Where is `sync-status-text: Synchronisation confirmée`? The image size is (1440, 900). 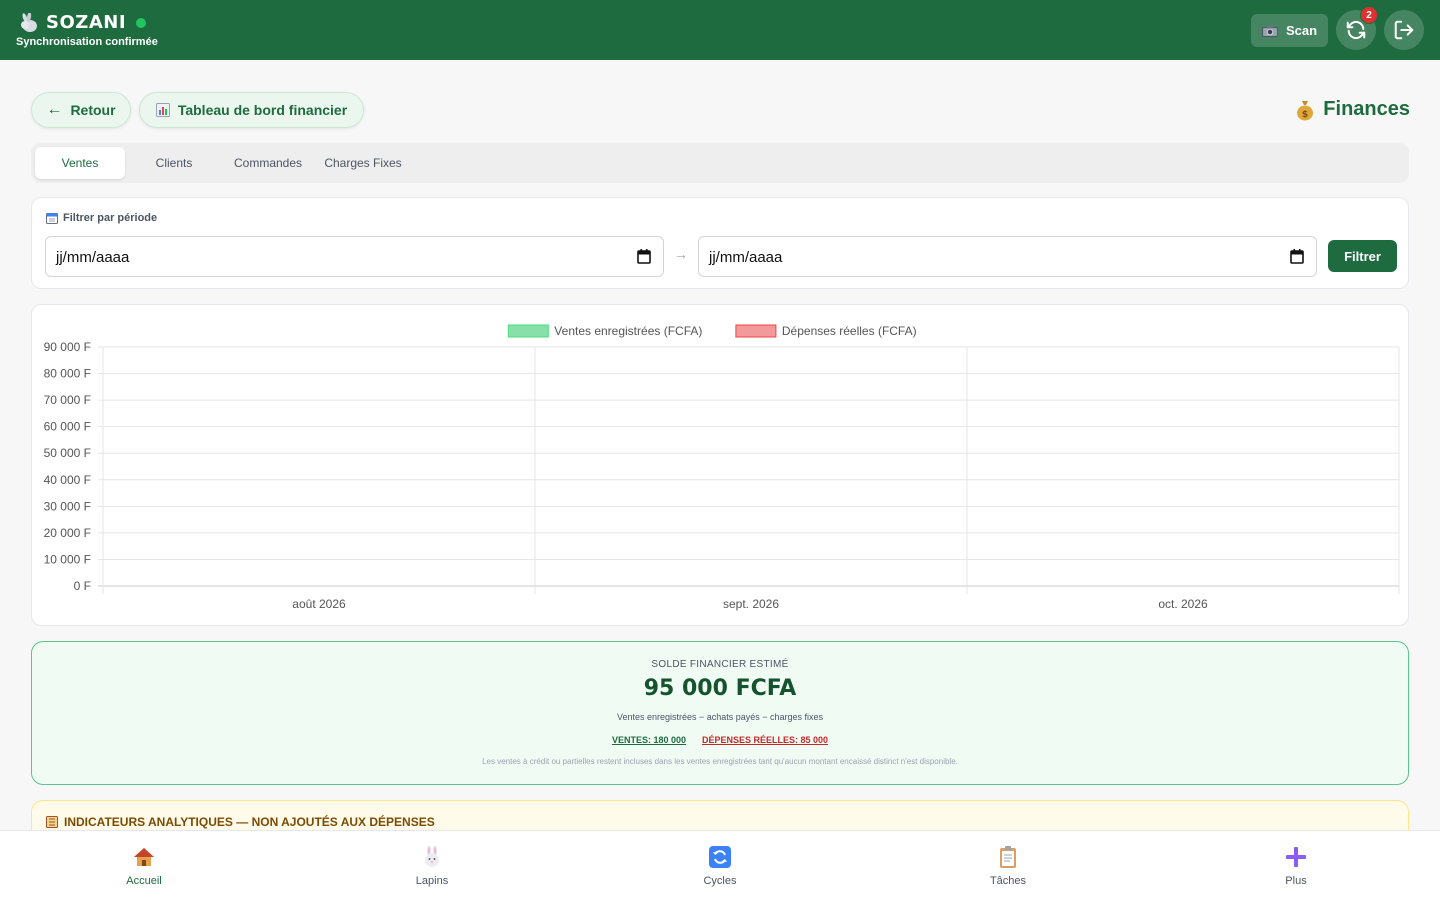 sync-status-text: Synchronisation confirmée is located at coordinates (87, 42).